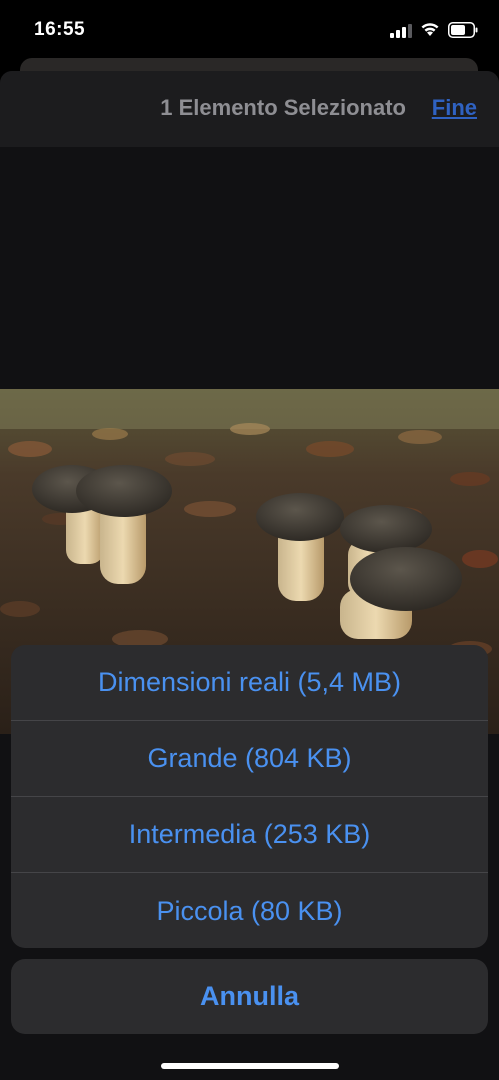 The image size is (499, 1080). What do you see at coordinates (249, 996) in the screenshot?
I see `cancel-button: Annulla` at bounding box center [249, 996].